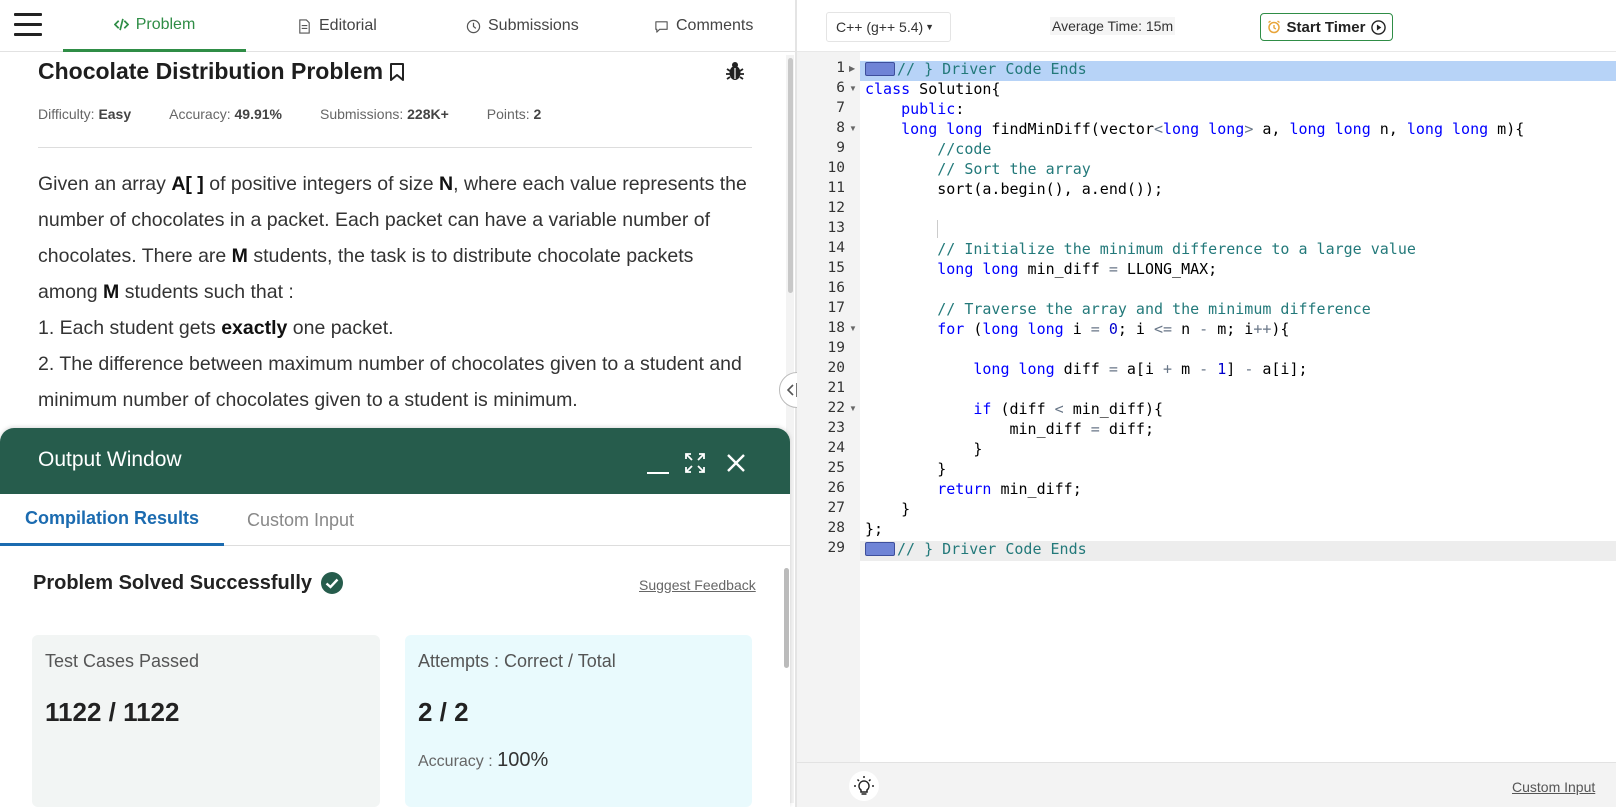 The image size is (1616, 807). I want to click on line-number: 17, so click(836, 308).